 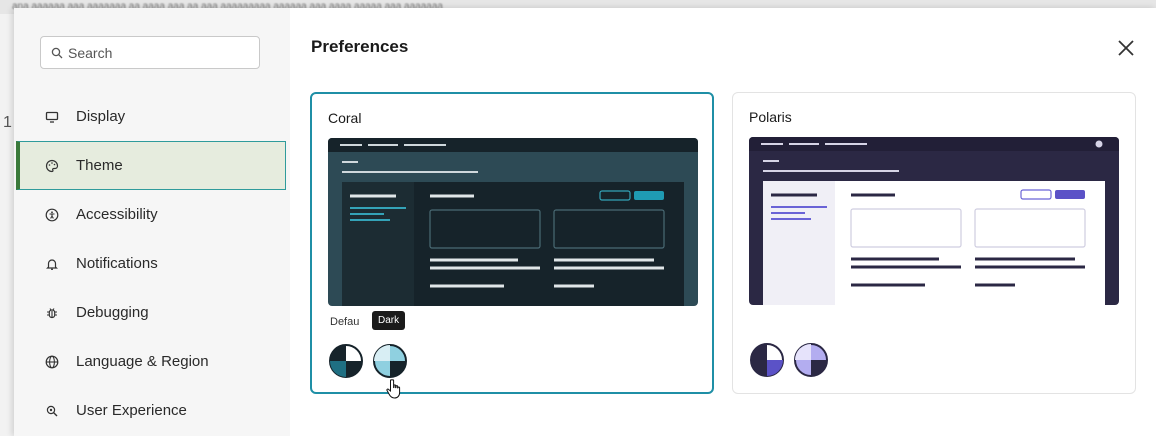 I want to click on sidebar-item-theme: Theme, so click(x=151, y=165).